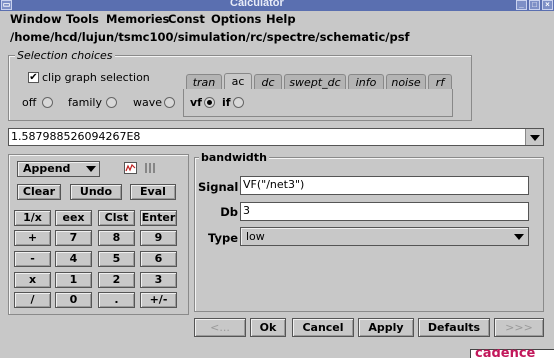 The height and width of the screenshot is (358, 554). Describe the element at coordinates (47, 102) in the screenshot. I see `radio-off` at that location.